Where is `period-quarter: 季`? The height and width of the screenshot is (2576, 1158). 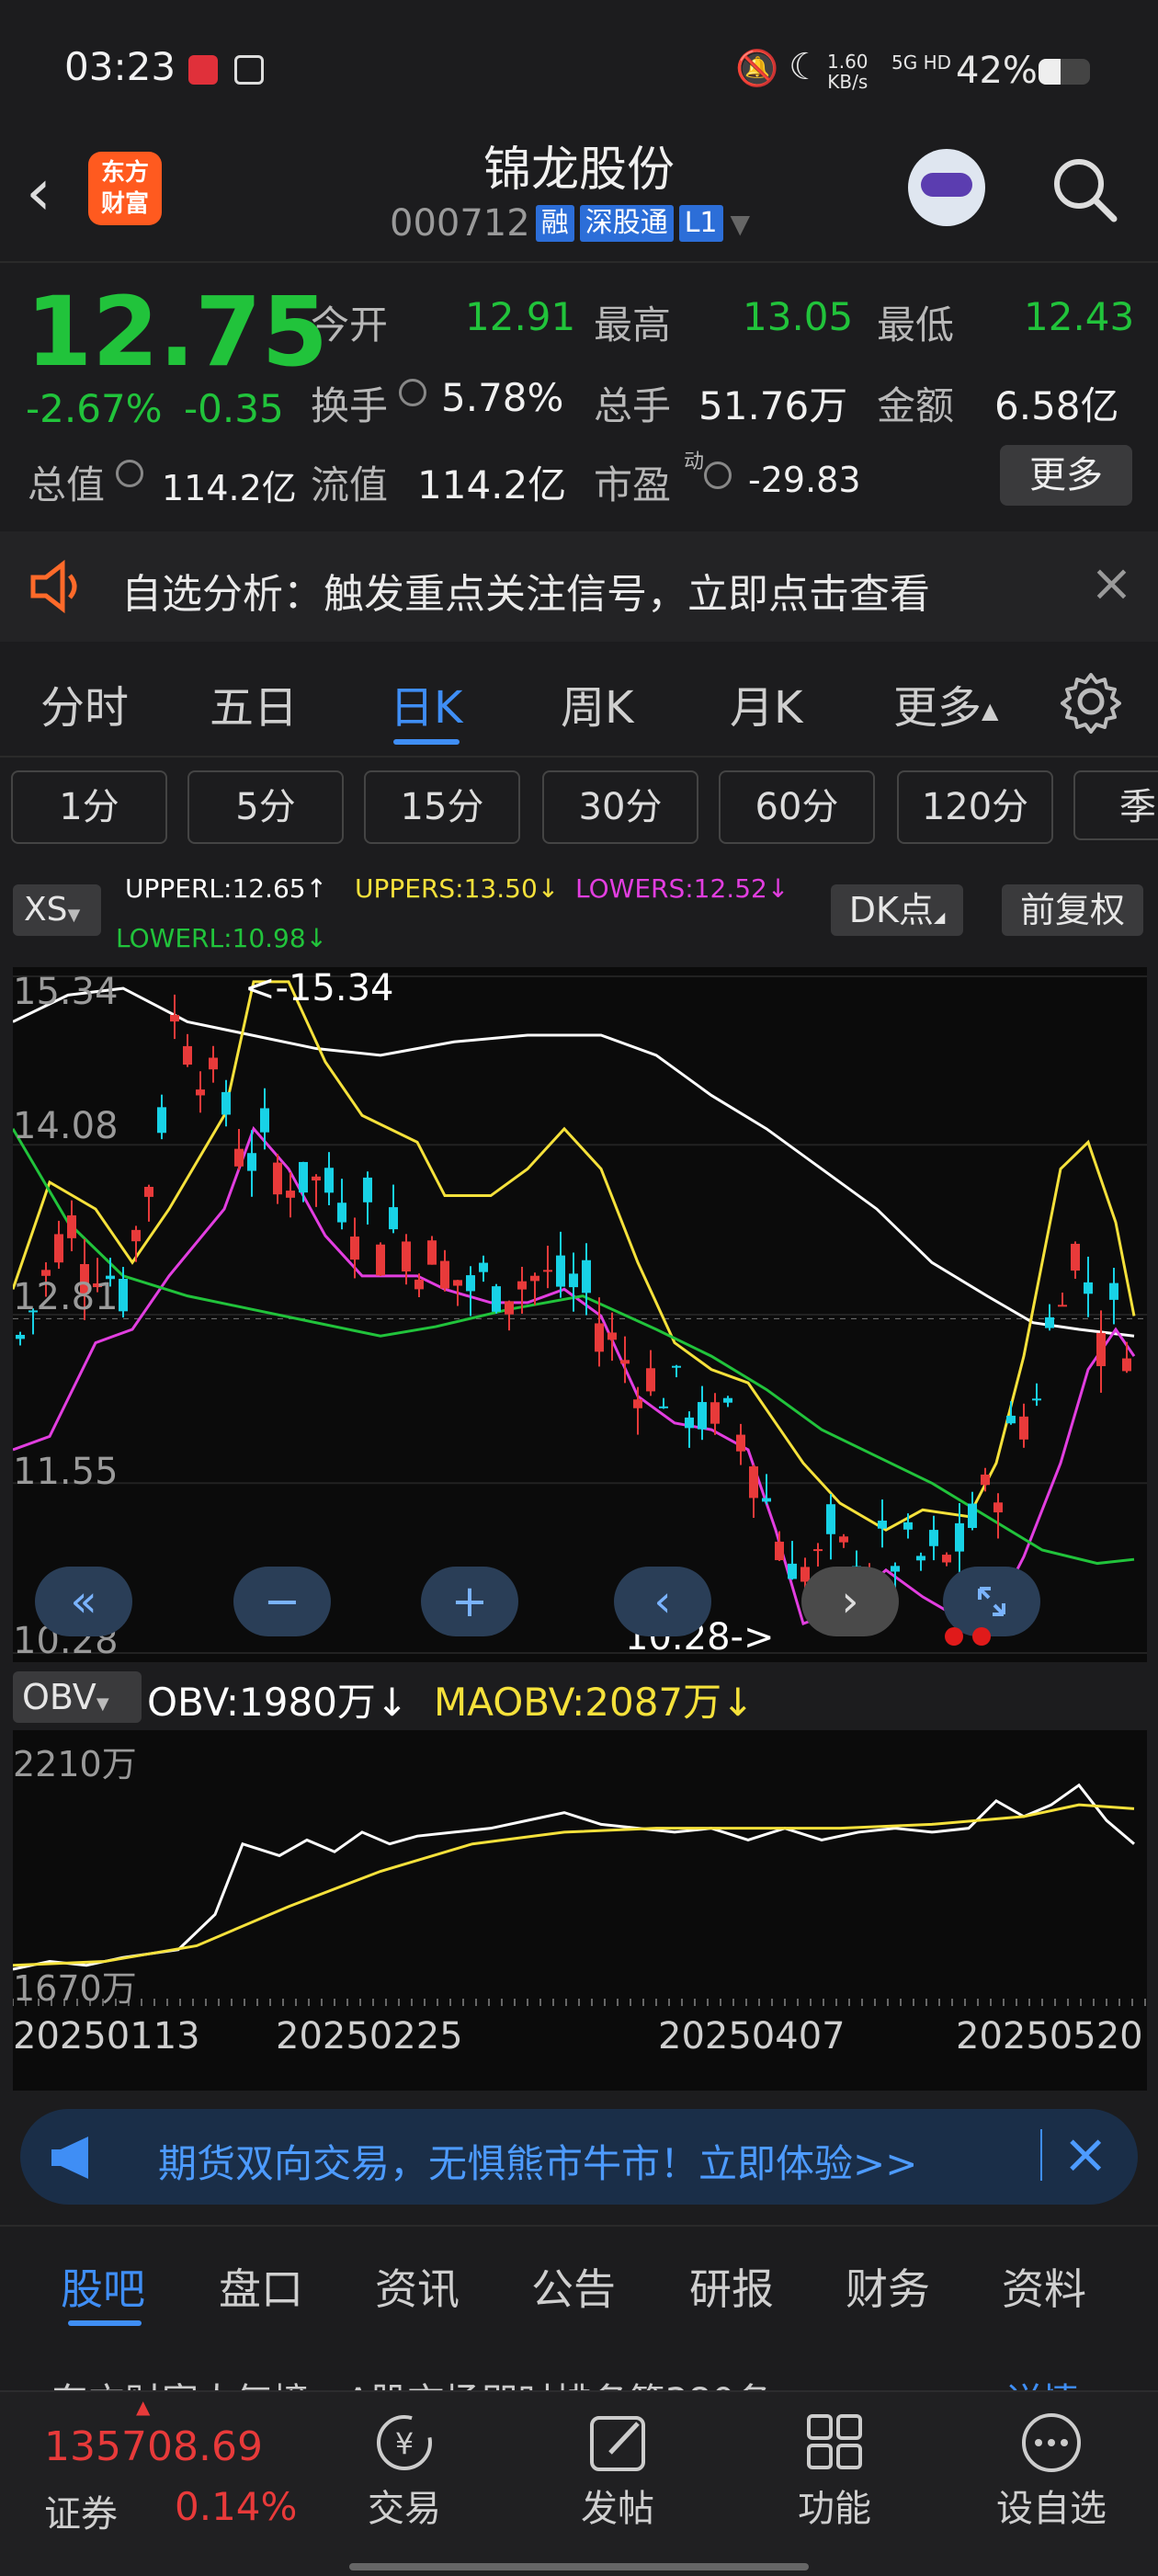
period-quarter: 季 is located at coordinates (1115, 805).